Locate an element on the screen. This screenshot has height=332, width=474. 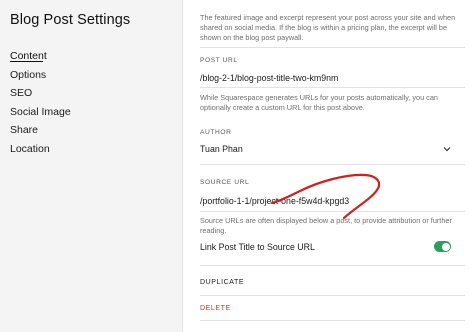
sidebar-item-content: Content is located at coordinates (40, 56).